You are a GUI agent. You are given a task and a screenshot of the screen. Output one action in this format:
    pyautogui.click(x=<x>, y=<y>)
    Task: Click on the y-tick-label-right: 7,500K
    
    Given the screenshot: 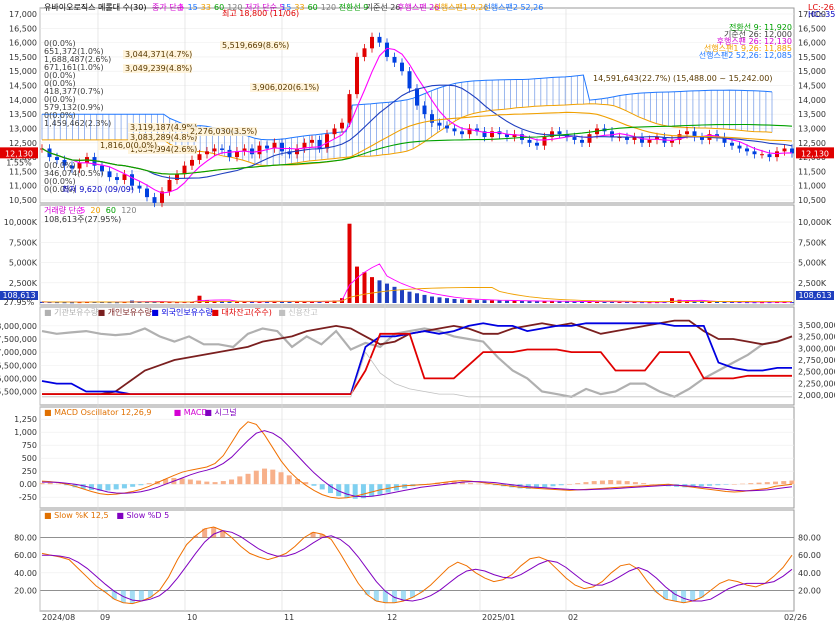 What is the action you would take?
    pyautogui.click(x=812, y=242)
    